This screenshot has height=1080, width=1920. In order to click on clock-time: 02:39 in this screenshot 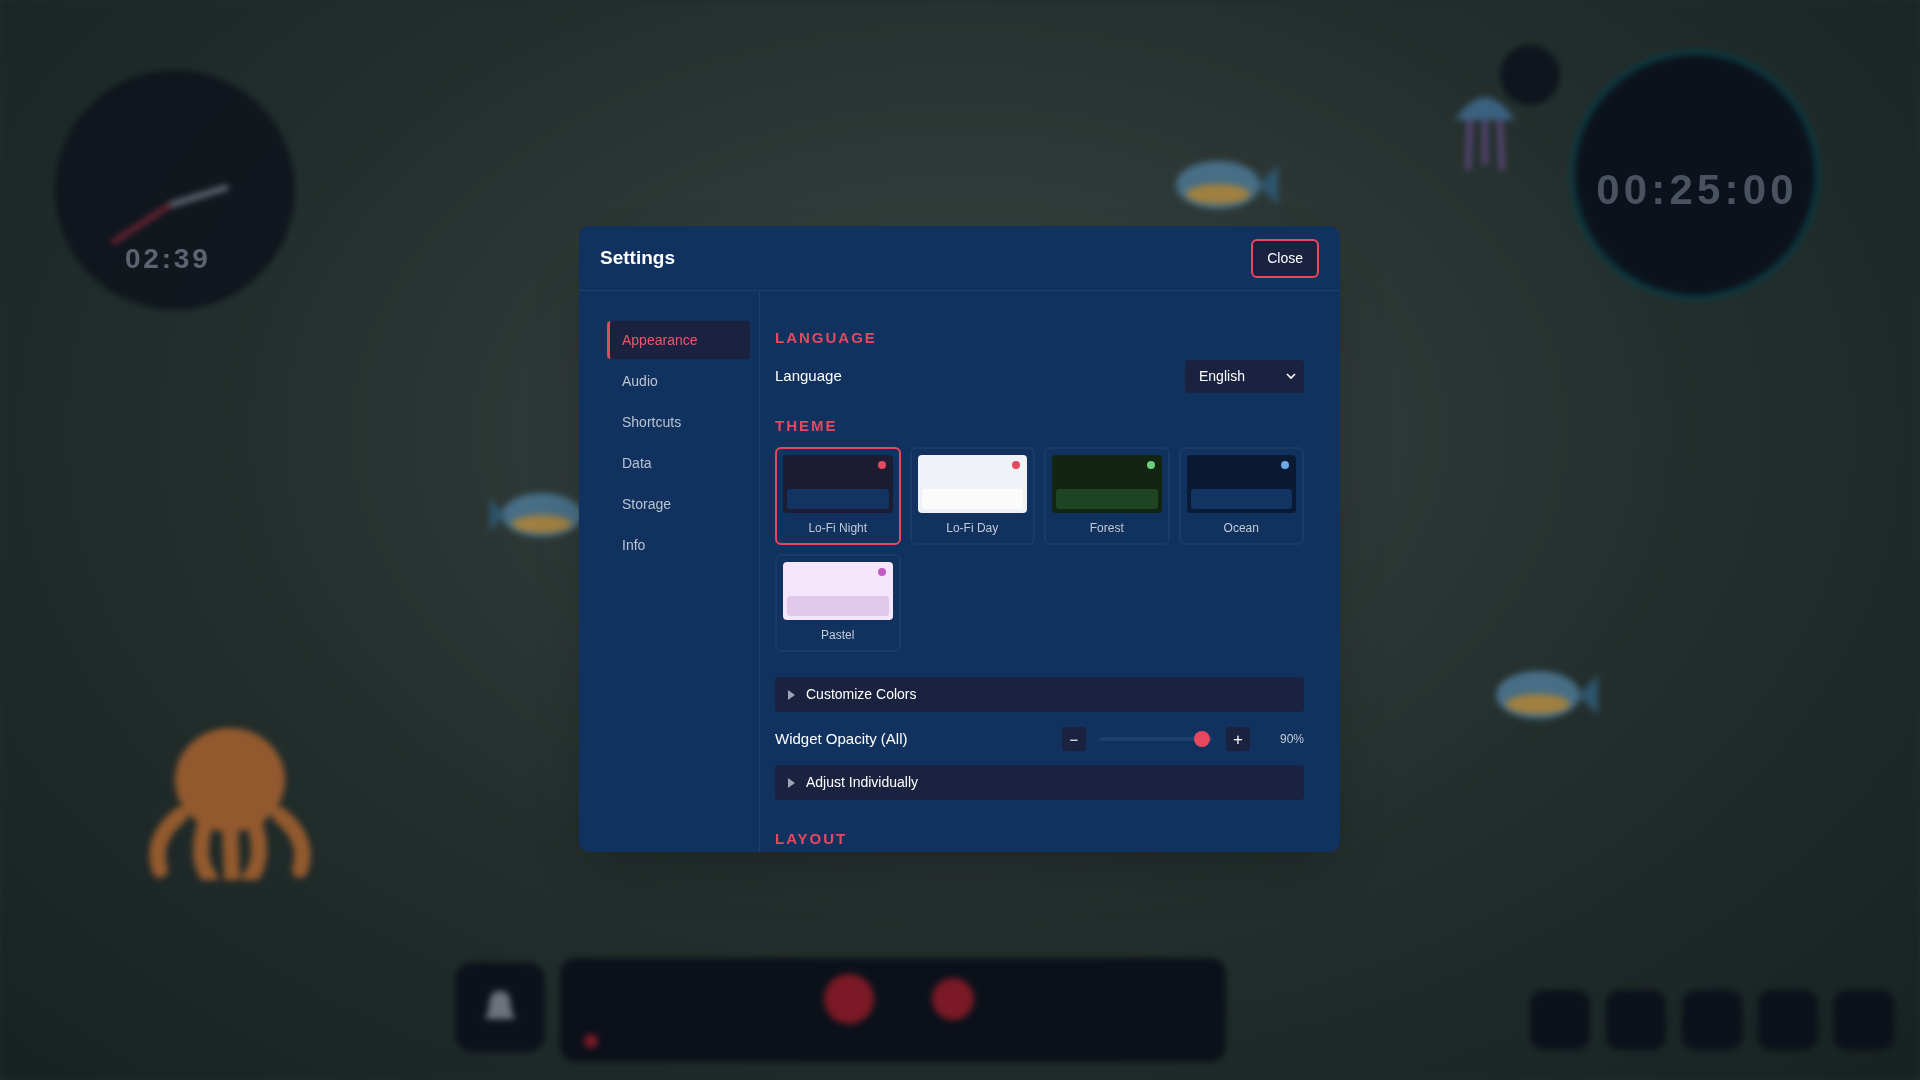, I will do `click(168, 259)`.